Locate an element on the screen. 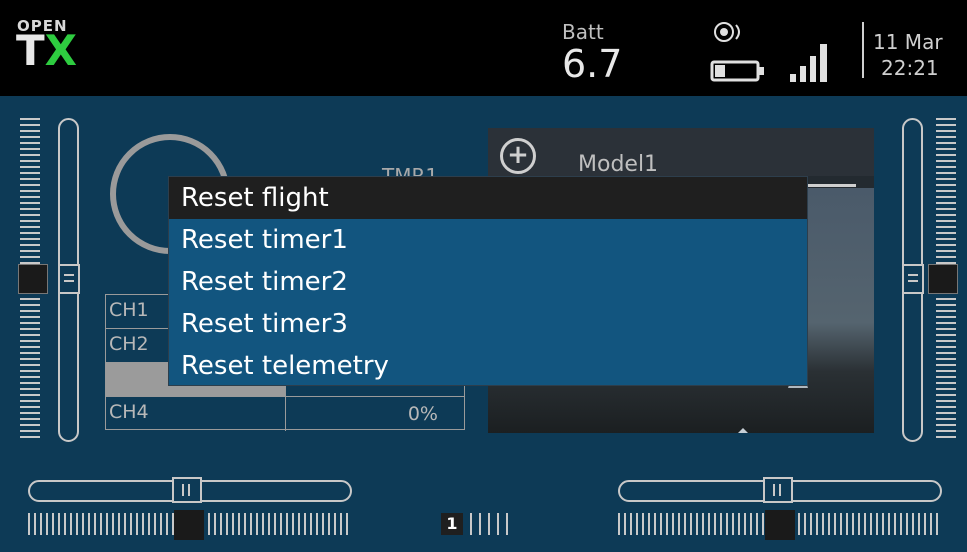  flight-mode-badge: 1 is located at coordinates (452, 524).